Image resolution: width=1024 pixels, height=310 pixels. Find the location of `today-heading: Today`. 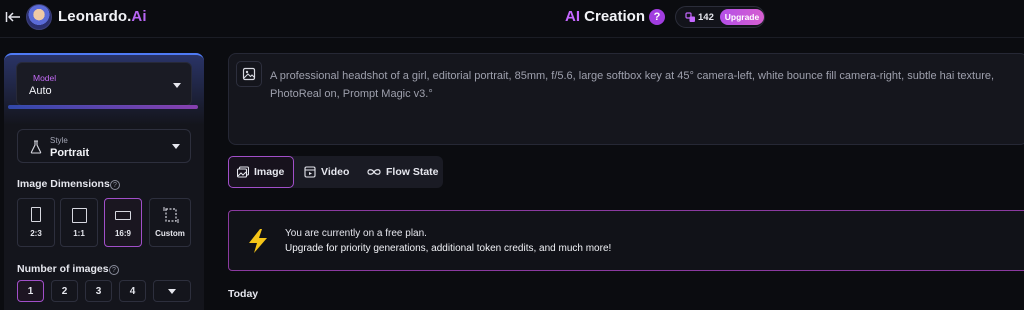

today-heading: Today is located at coordinates (243, 294).